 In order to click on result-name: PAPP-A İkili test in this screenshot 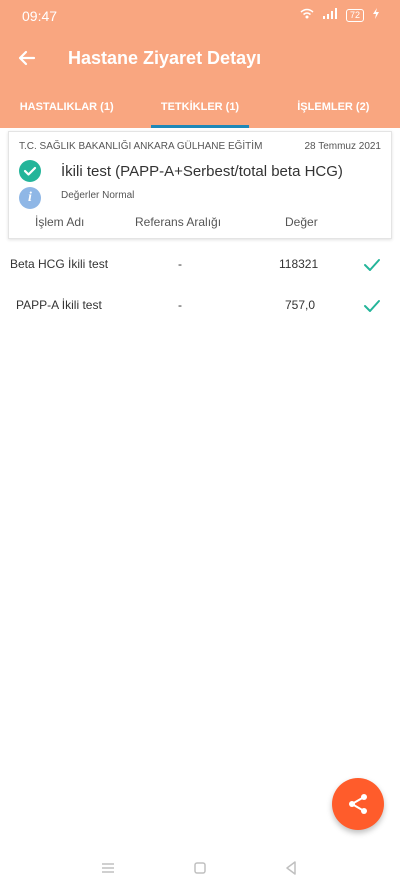, I will do `click(59, 305)`.